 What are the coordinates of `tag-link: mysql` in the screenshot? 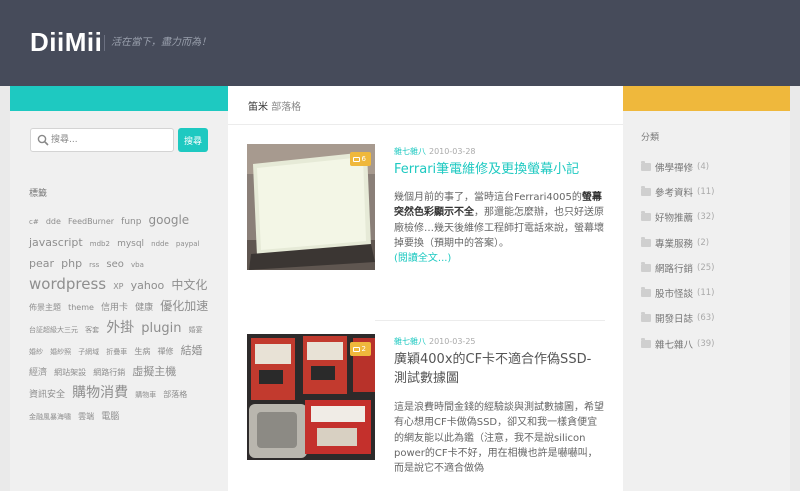 It's located at (130, 244).